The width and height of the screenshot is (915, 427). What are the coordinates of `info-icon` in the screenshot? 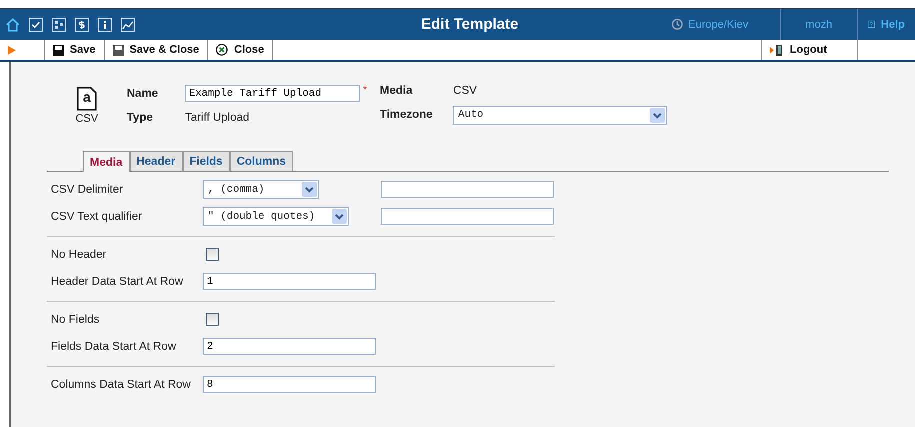 It's located at (105, 25).